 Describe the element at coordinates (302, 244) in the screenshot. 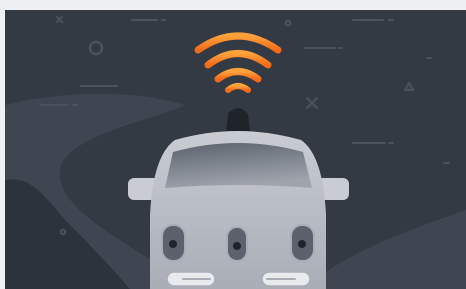

I see `right-headlight-lens` at that location.